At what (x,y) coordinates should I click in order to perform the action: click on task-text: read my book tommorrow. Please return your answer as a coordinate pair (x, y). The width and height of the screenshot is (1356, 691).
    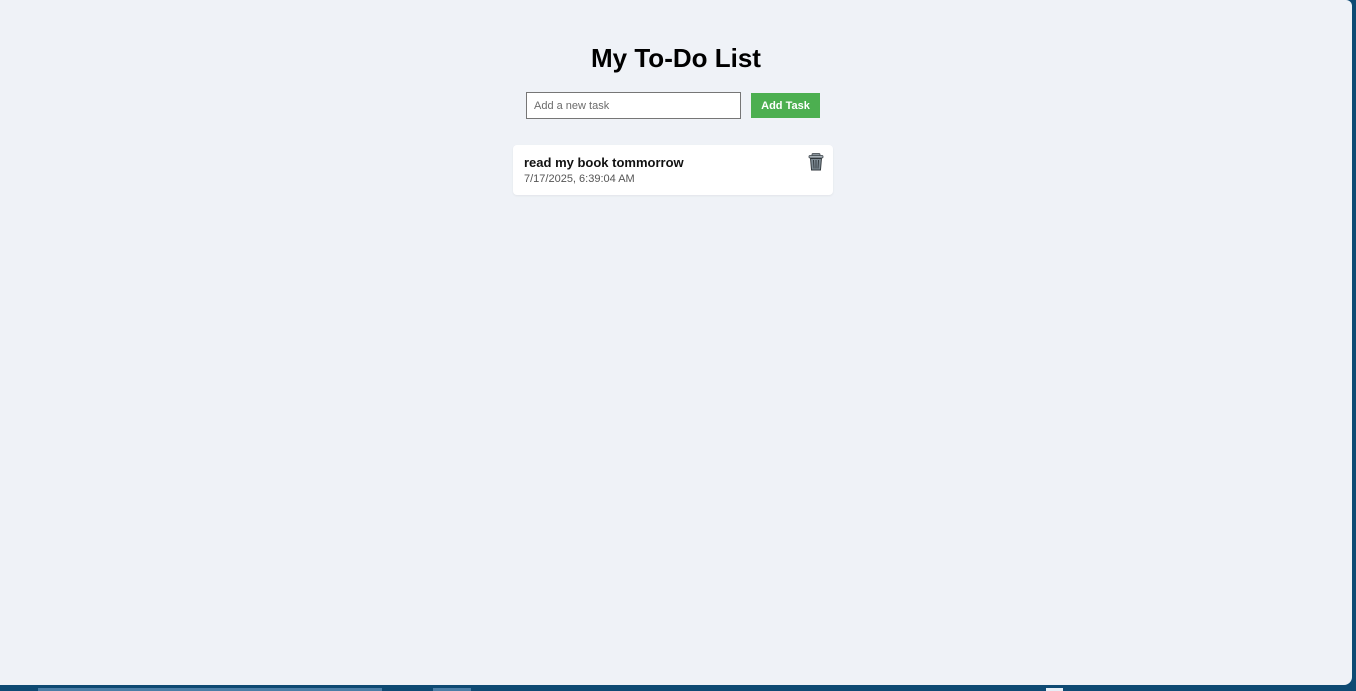
    Looking at the image, I should click on (604, 162).